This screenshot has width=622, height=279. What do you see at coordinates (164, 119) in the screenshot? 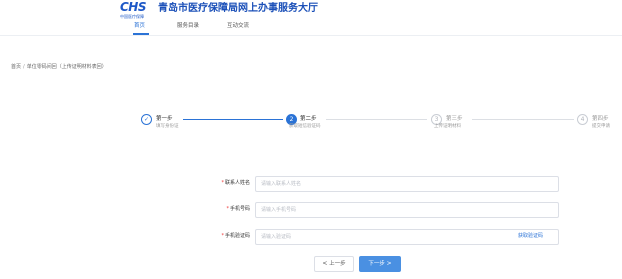
I see `step-1-title: 第一步` at bounding box center [164, 119].